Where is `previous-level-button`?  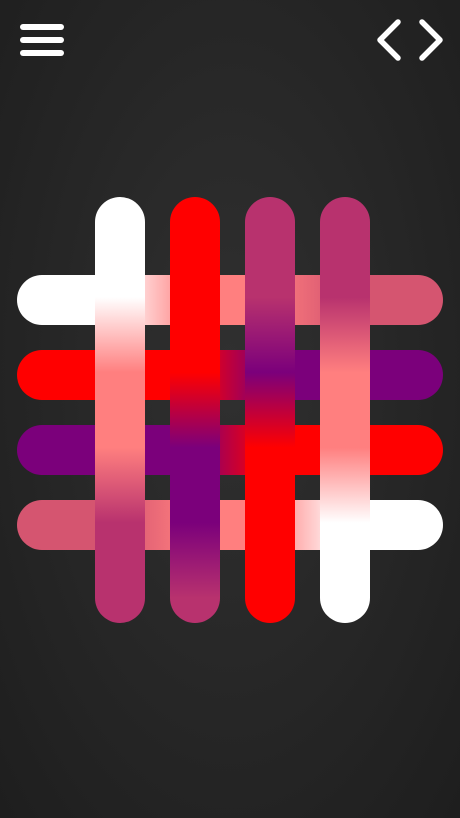
previous-level-button is located at coordinates (390, 40).